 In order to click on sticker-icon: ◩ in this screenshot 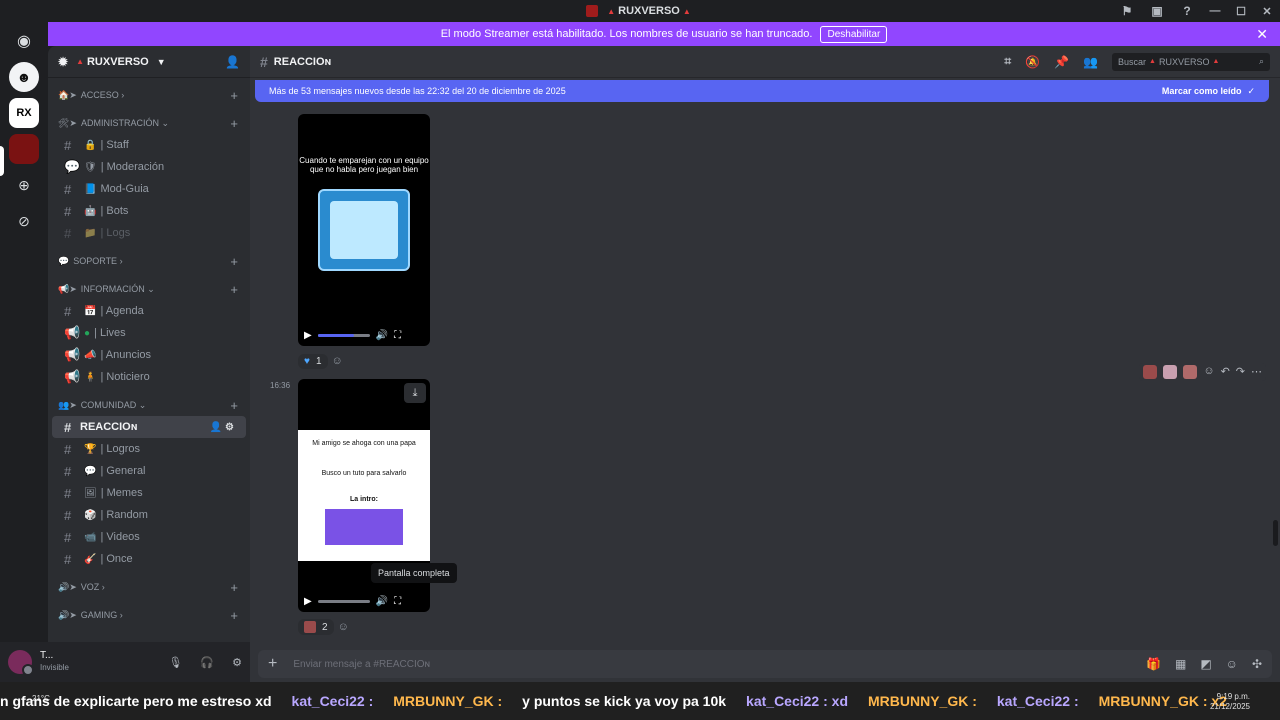, I will do `click(1205, 664)`.